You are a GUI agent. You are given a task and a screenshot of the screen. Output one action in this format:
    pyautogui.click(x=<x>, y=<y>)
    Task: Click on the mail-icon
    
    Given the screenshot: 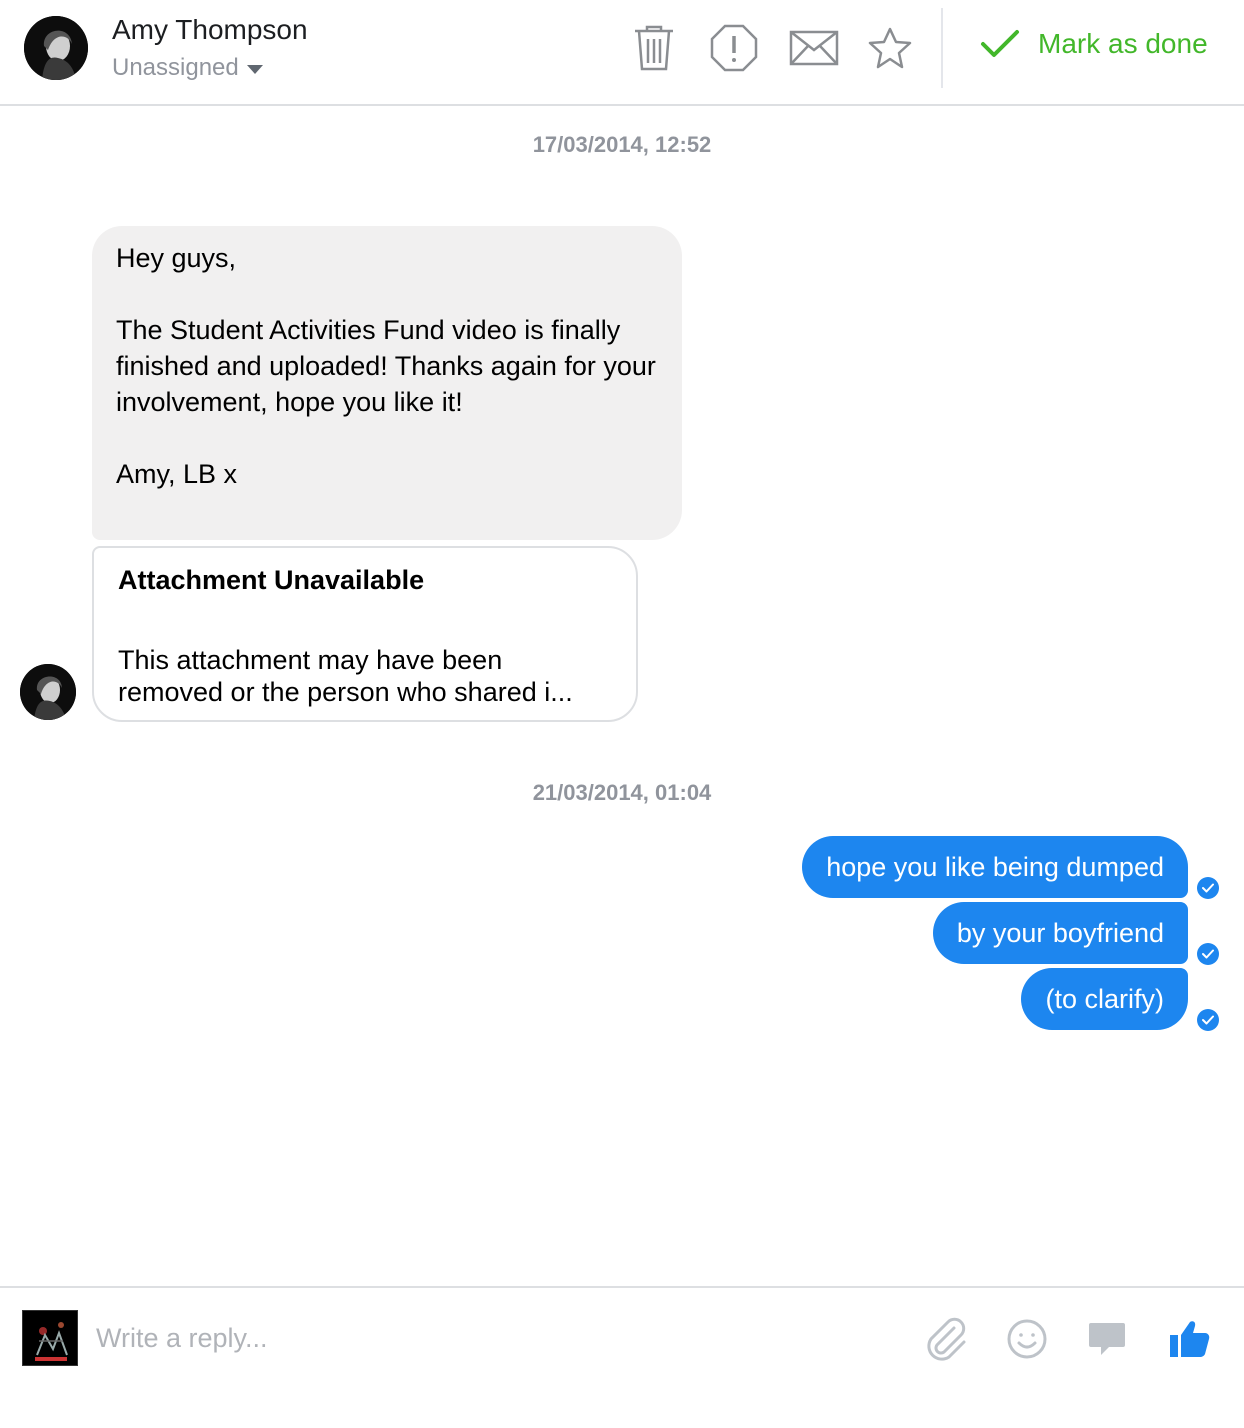 What is the action you would take?
    pyautogui.click(x=814, y=48)
    